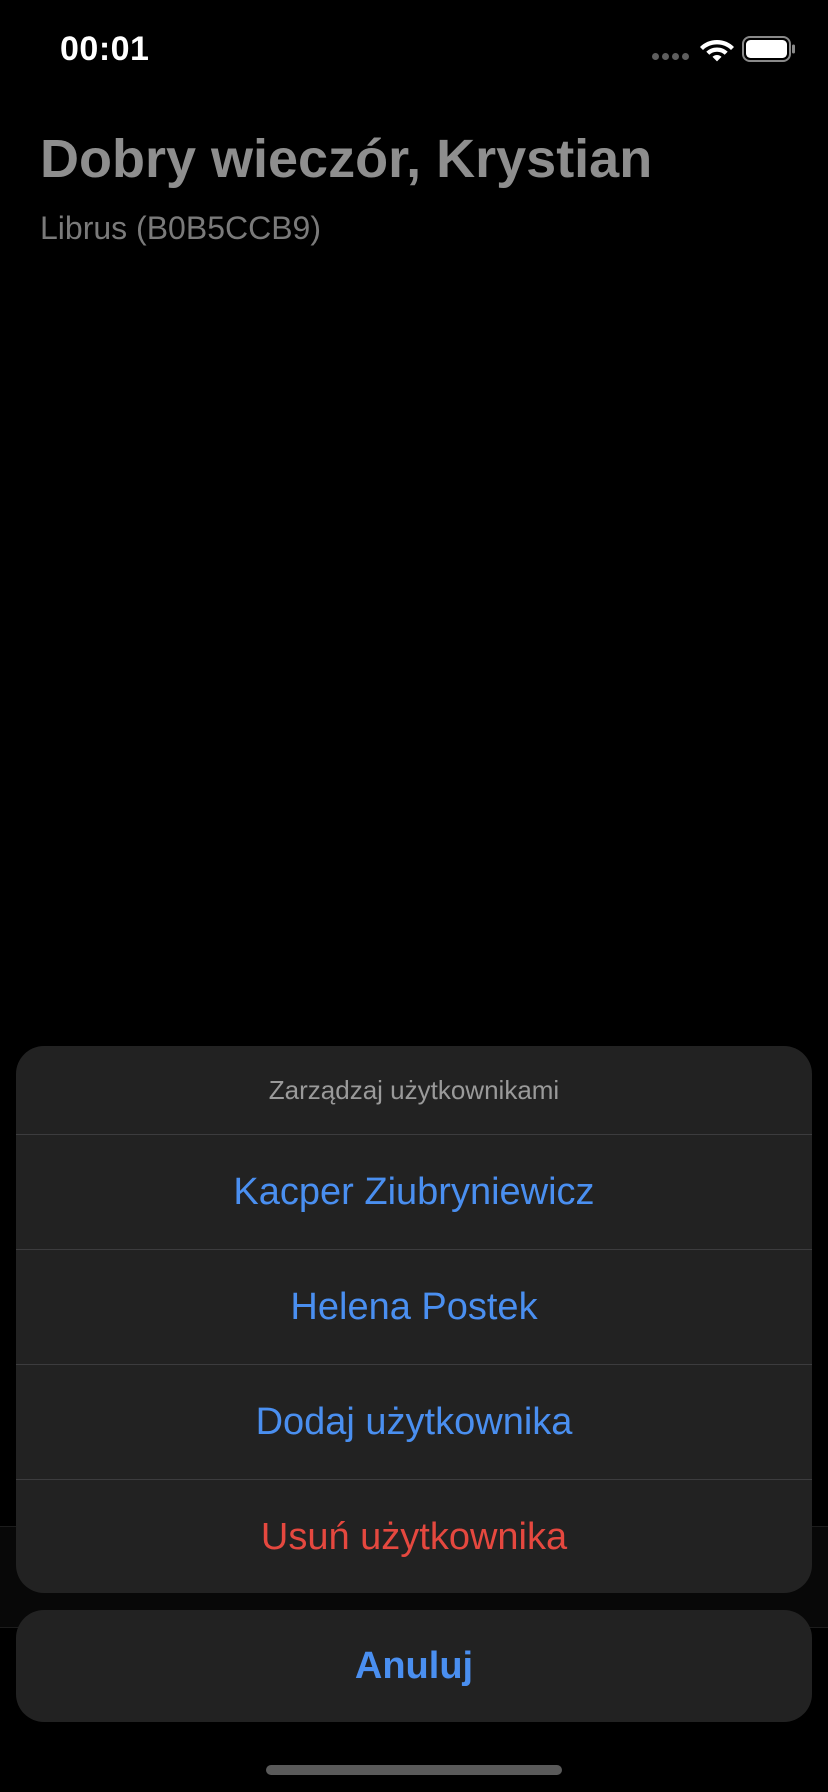 The width and height of the screenshot is (828, 1792). I want to click on battery-icon, so click(768, 49).